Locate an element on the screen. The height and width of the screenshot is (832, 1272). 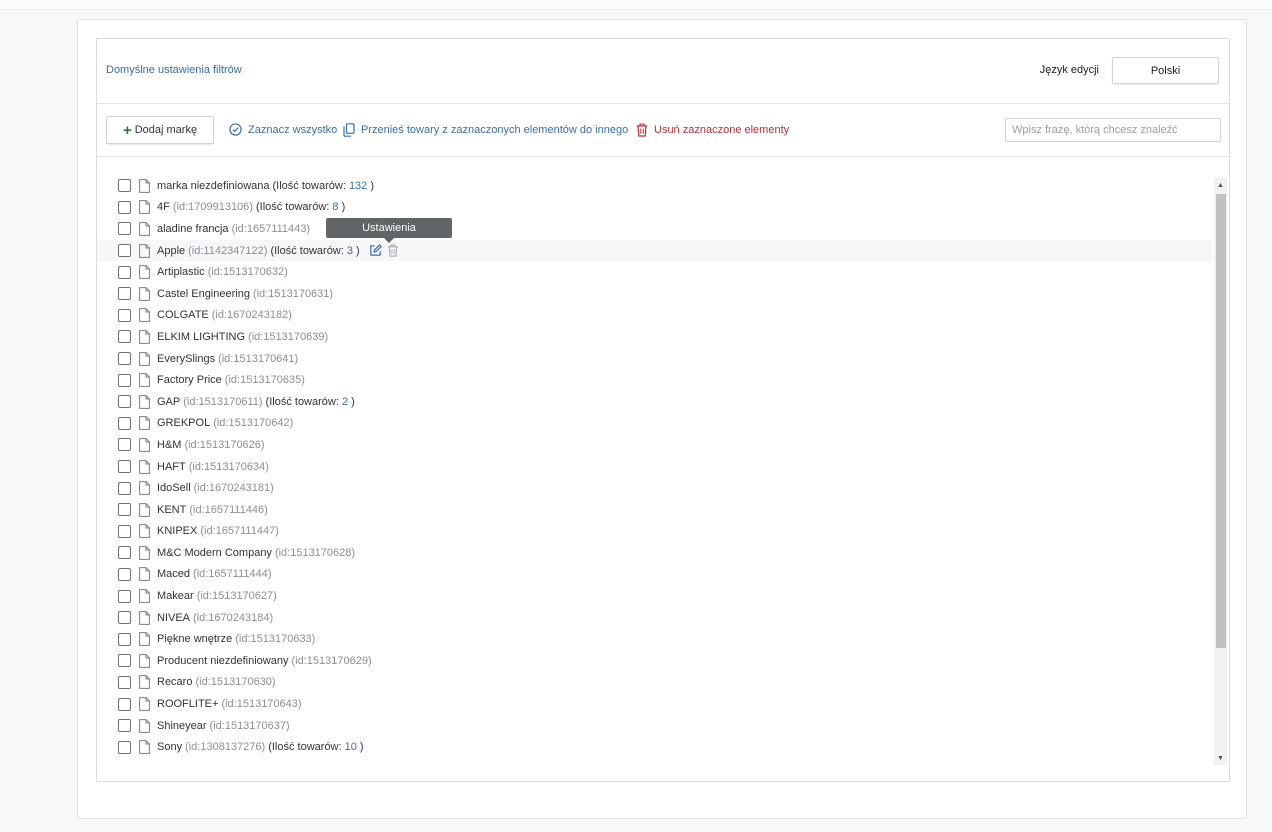
brand-name: Apple is located at coordinates (171, 251).